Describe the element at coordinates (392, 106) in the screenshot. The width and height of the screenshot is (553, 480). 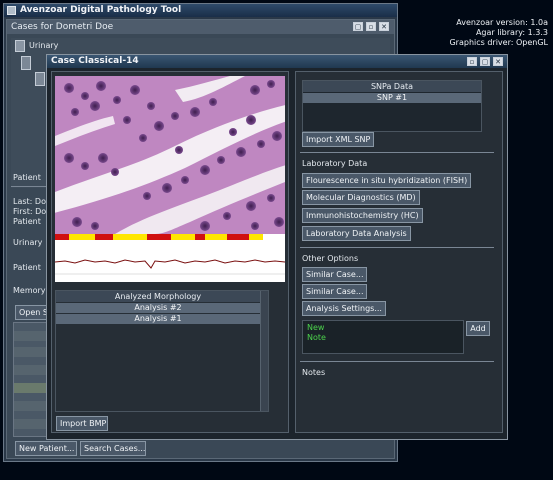
I see `snp-list: SNPa Data SNP #1` at that location.